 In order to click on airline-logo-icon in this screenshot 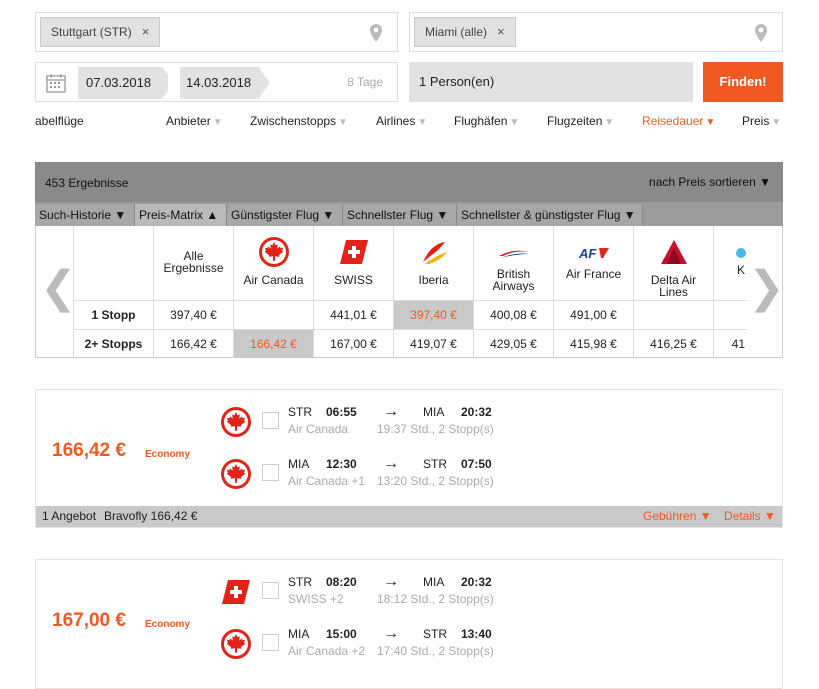, I will do `click(741, 253)`.